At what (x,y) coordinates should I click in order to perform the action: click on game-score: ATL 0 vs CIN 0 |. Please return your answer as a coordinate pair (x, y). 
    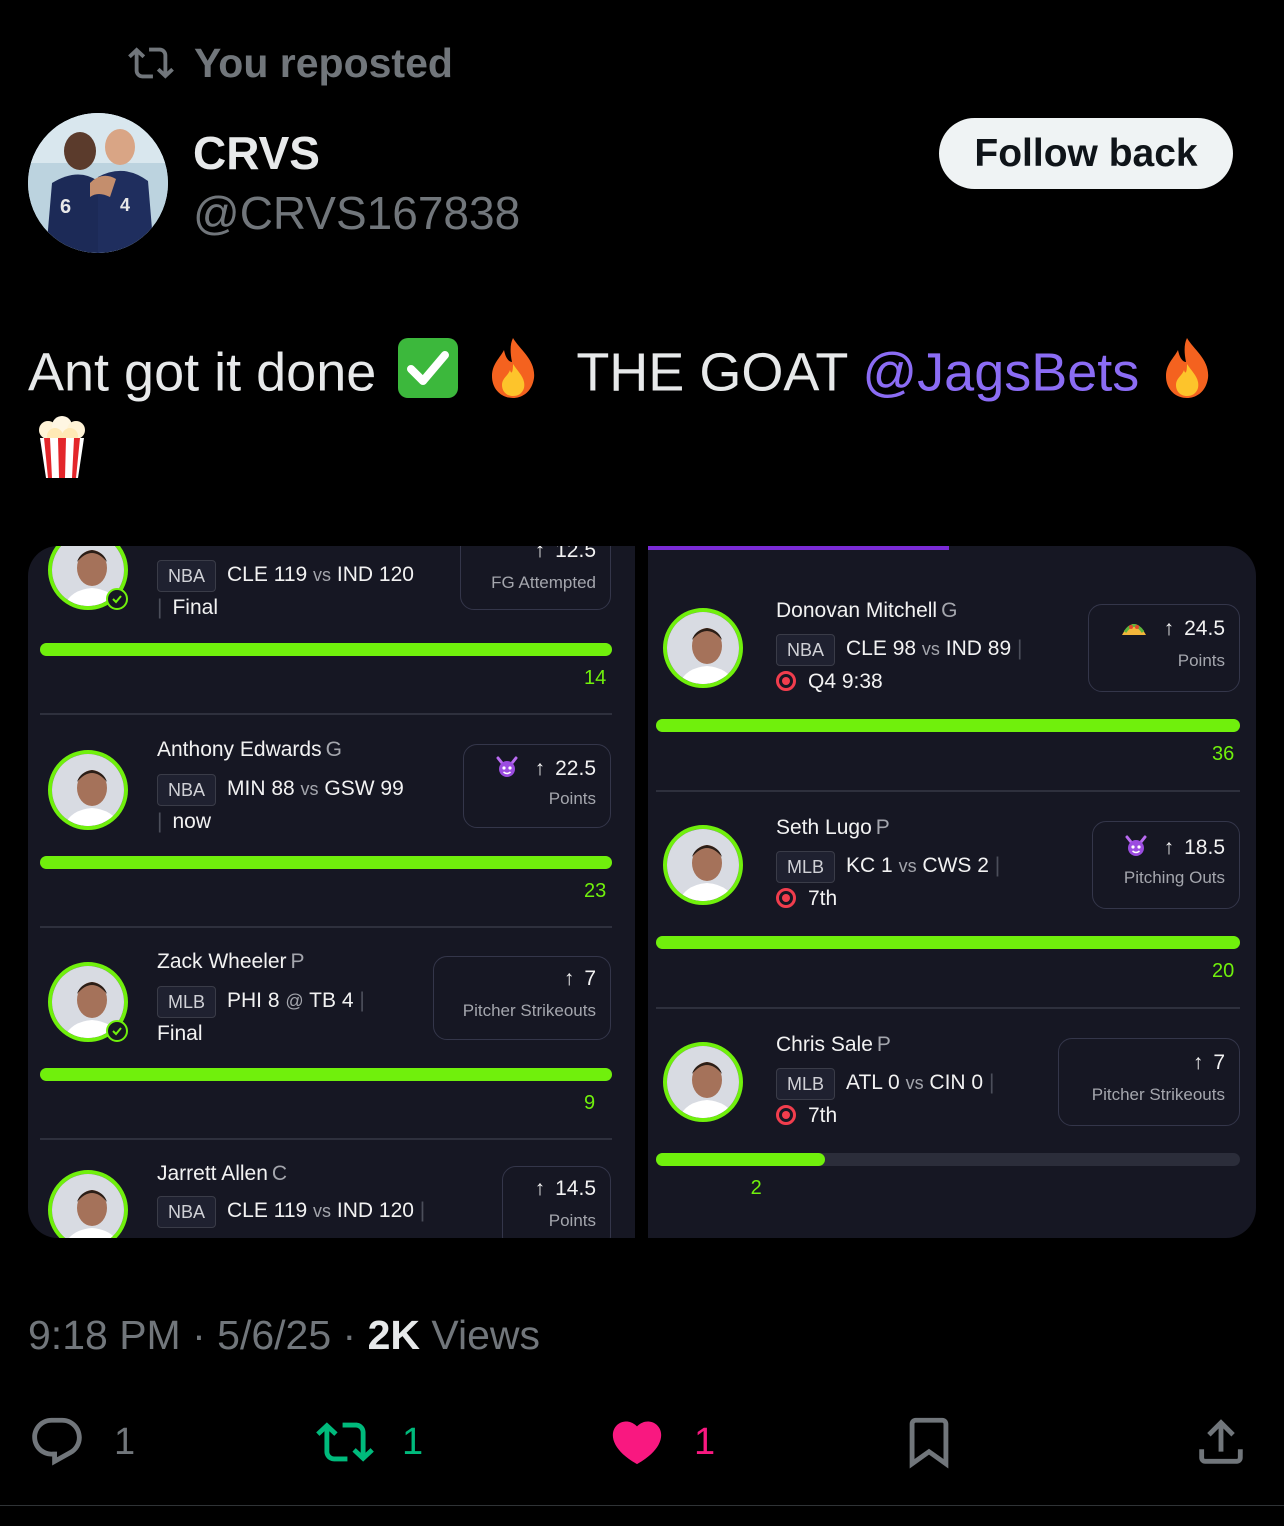
    Looking at the image, I should click on (920, 1082).